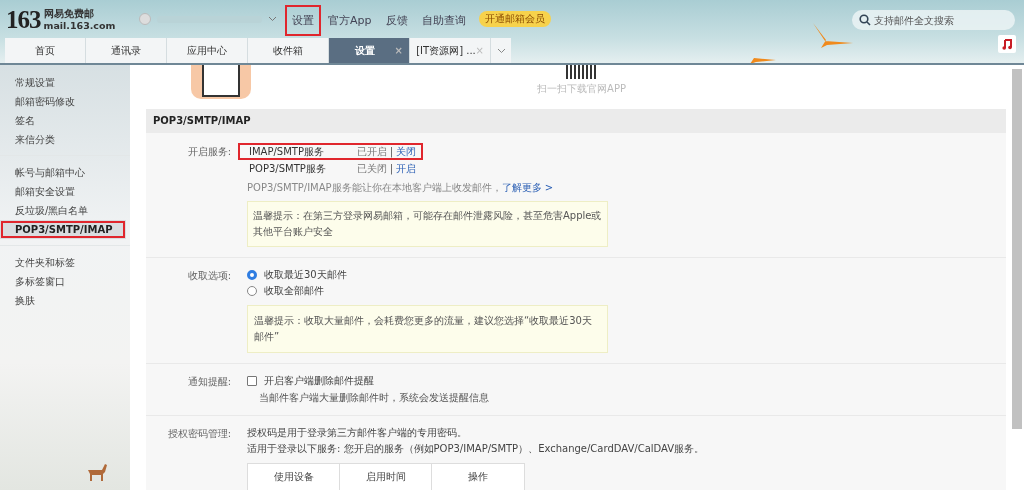 The height and width of the screenshot is (490, 1024). I want to click on service-name: IMAP/SMTP服务, so click(287, 151).